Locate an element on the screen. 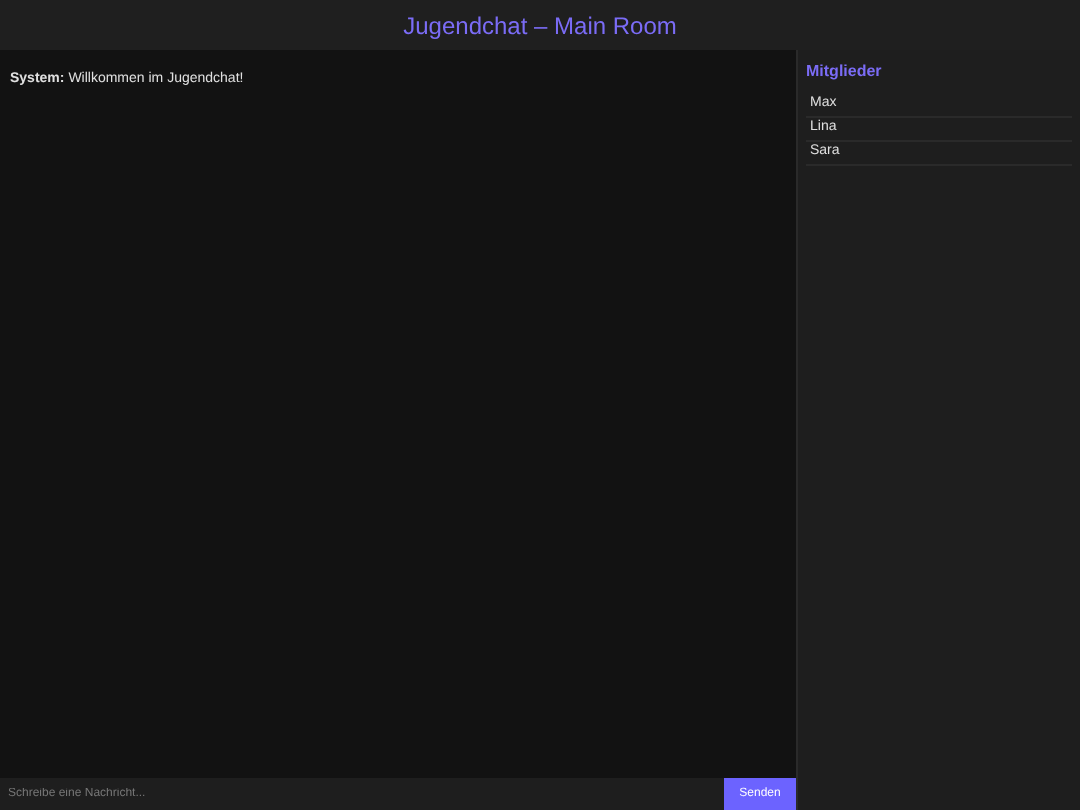 The width and height of the screenshot is (1080, 810). chat-title: Jugendchat – Main Room is located at coordinates (540, 26).